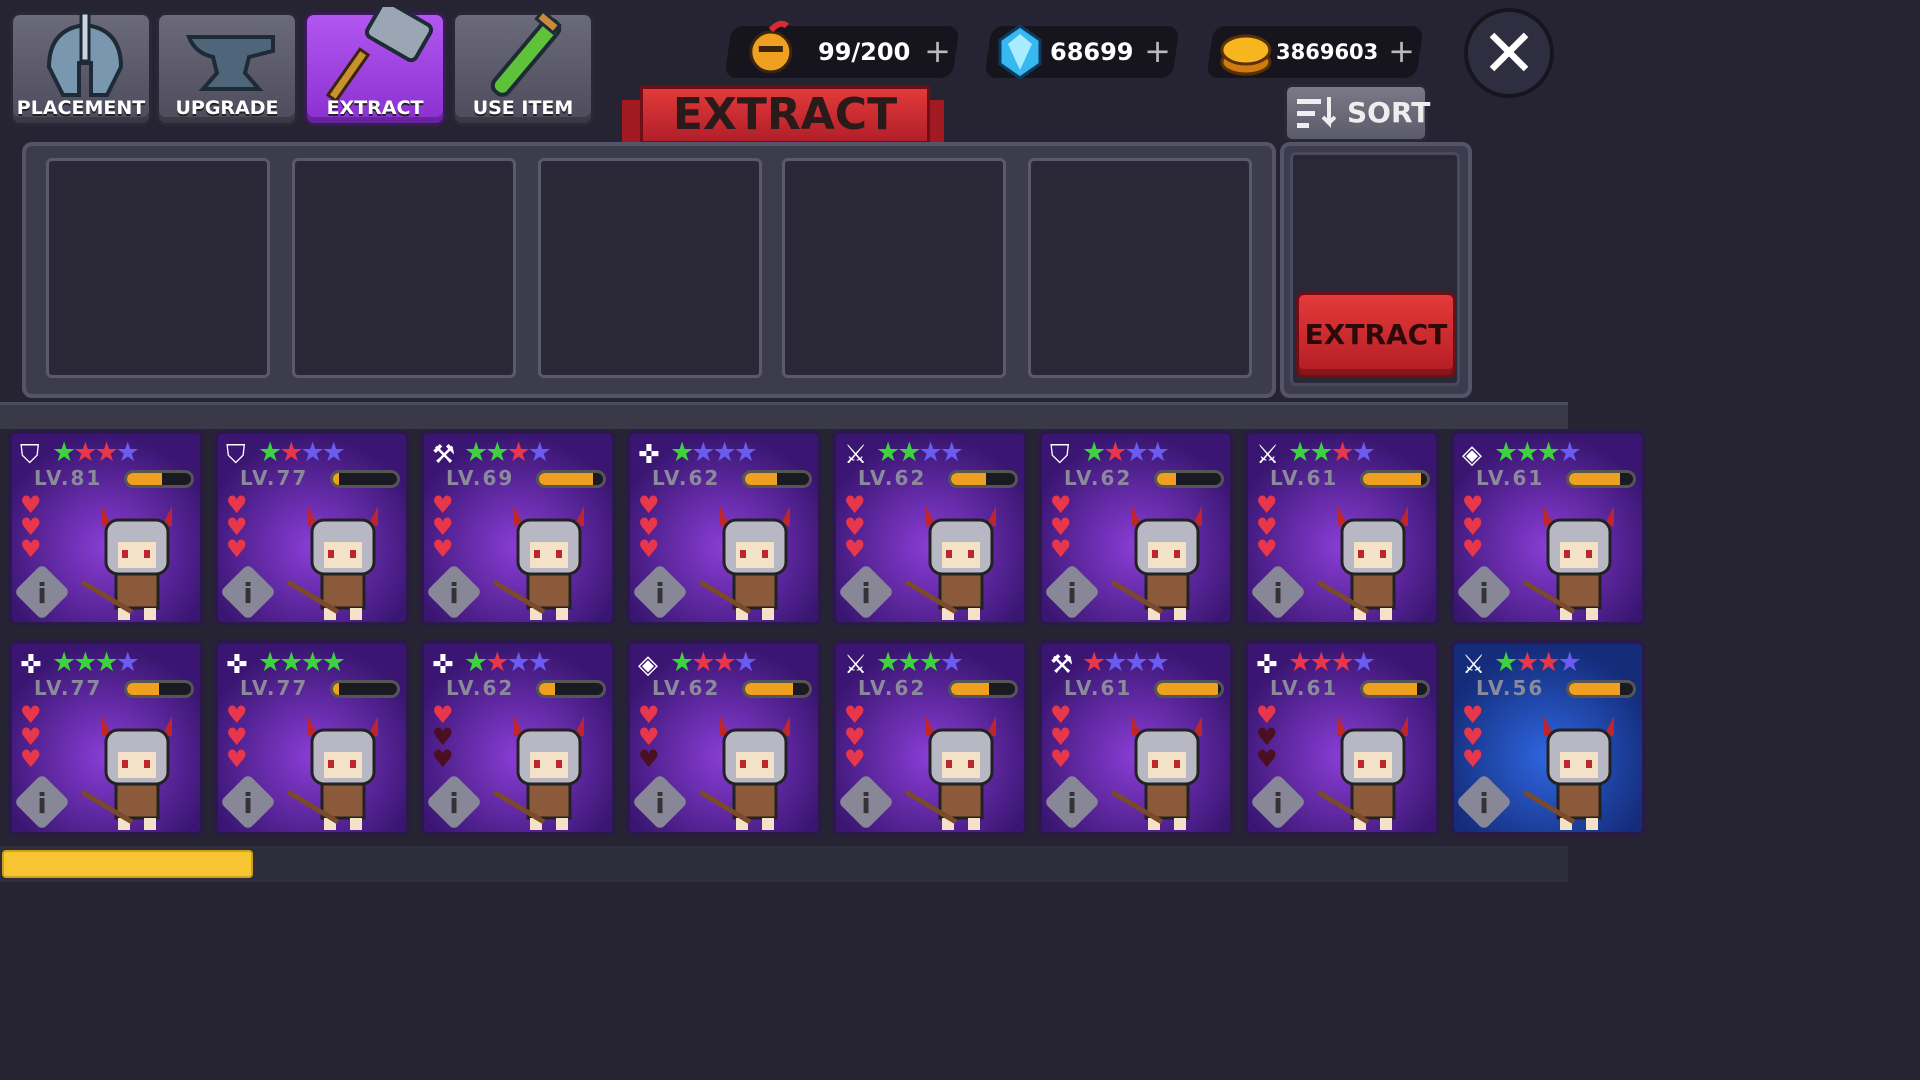 This screenshot has height=1080, width=1920. What do you see at coordinates (518, 528) in the screenshot?
I see `hero-card: ⚒ ★★★★ LV.69 ♥ ♥ ♥ i` at bounding box center [518, 528].